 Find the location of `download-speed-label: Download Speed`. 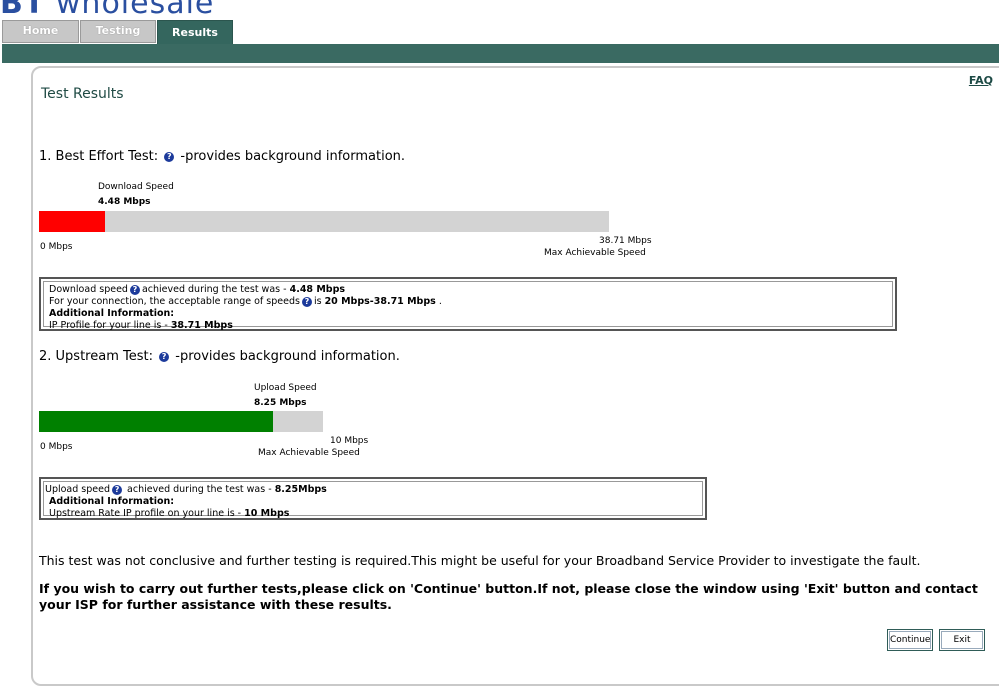

download-speed-label: Download Speed is located at coordinates (136, 187).